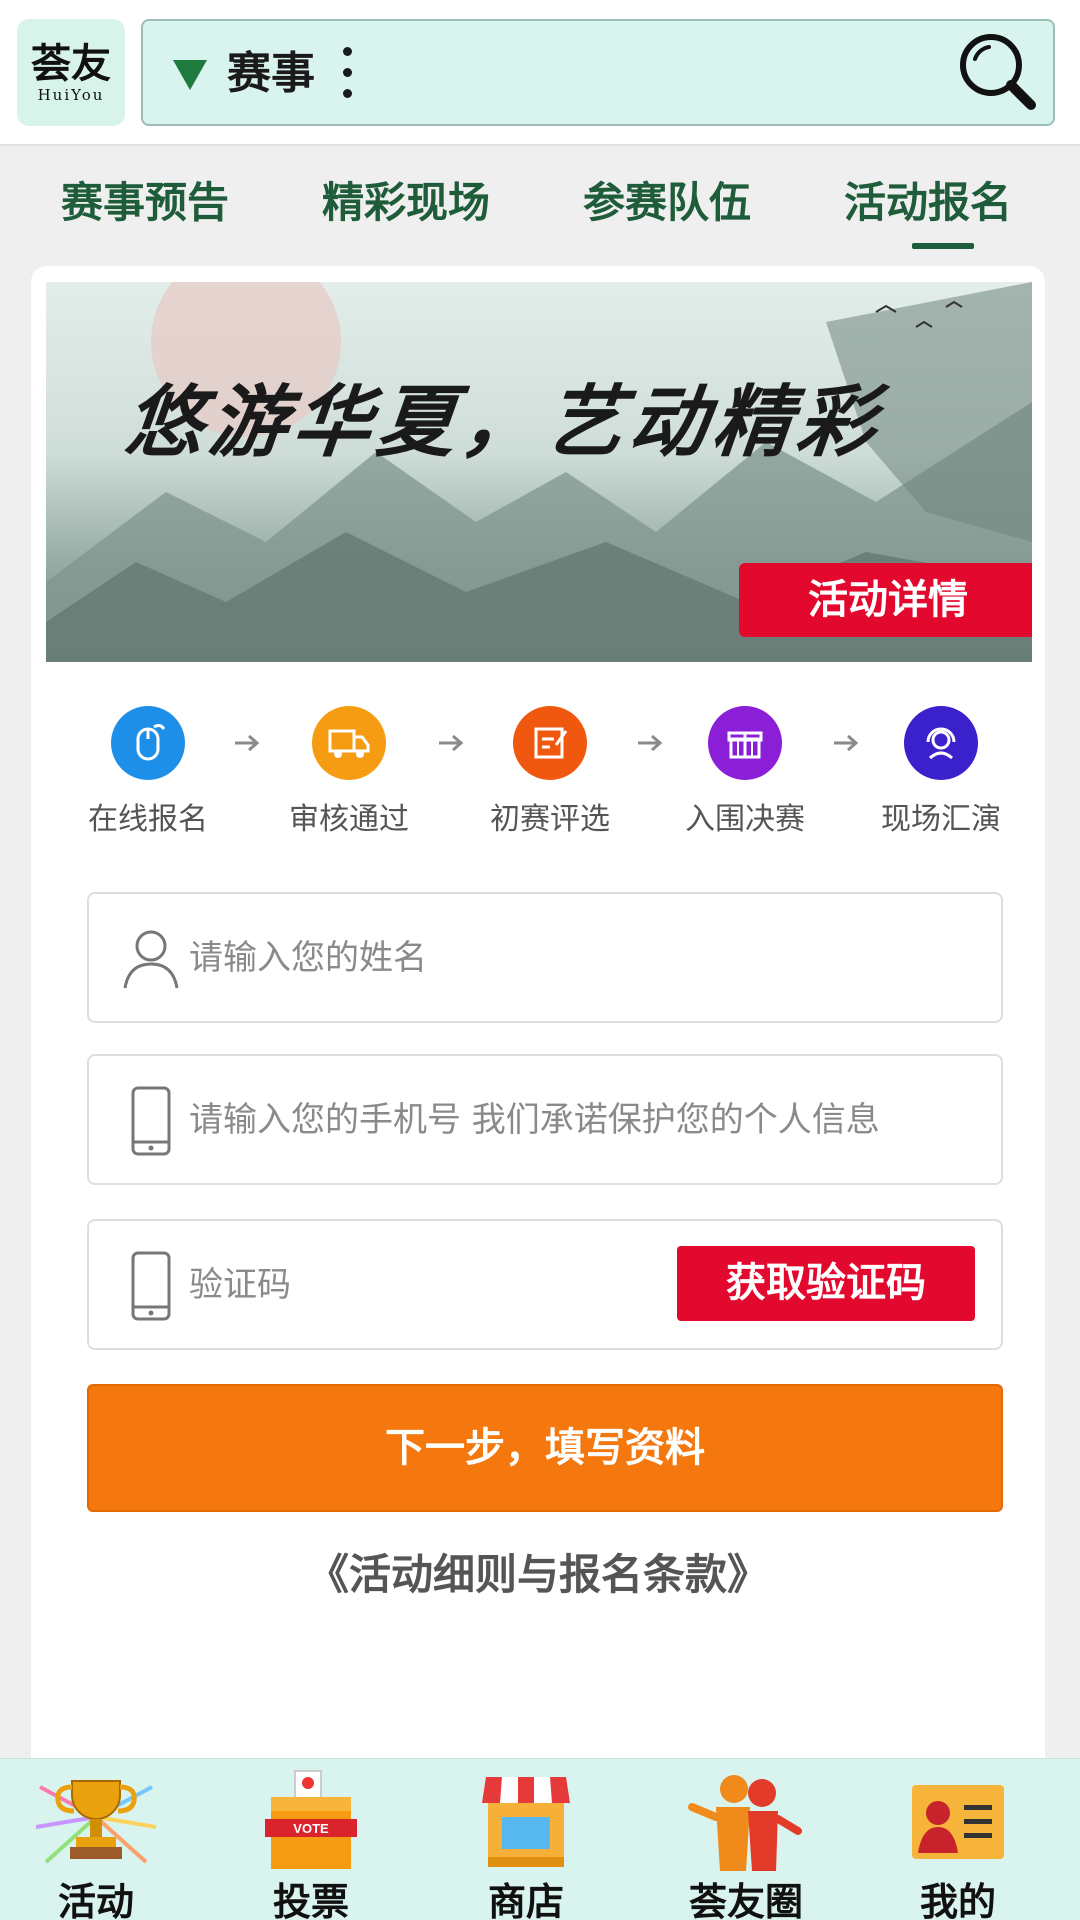 The width and height of the screenshot is (1080, 1920). What do you see at coordinates (997, 73) in the screenshot?
I see `search-icon` at bounding box center [997, 73].